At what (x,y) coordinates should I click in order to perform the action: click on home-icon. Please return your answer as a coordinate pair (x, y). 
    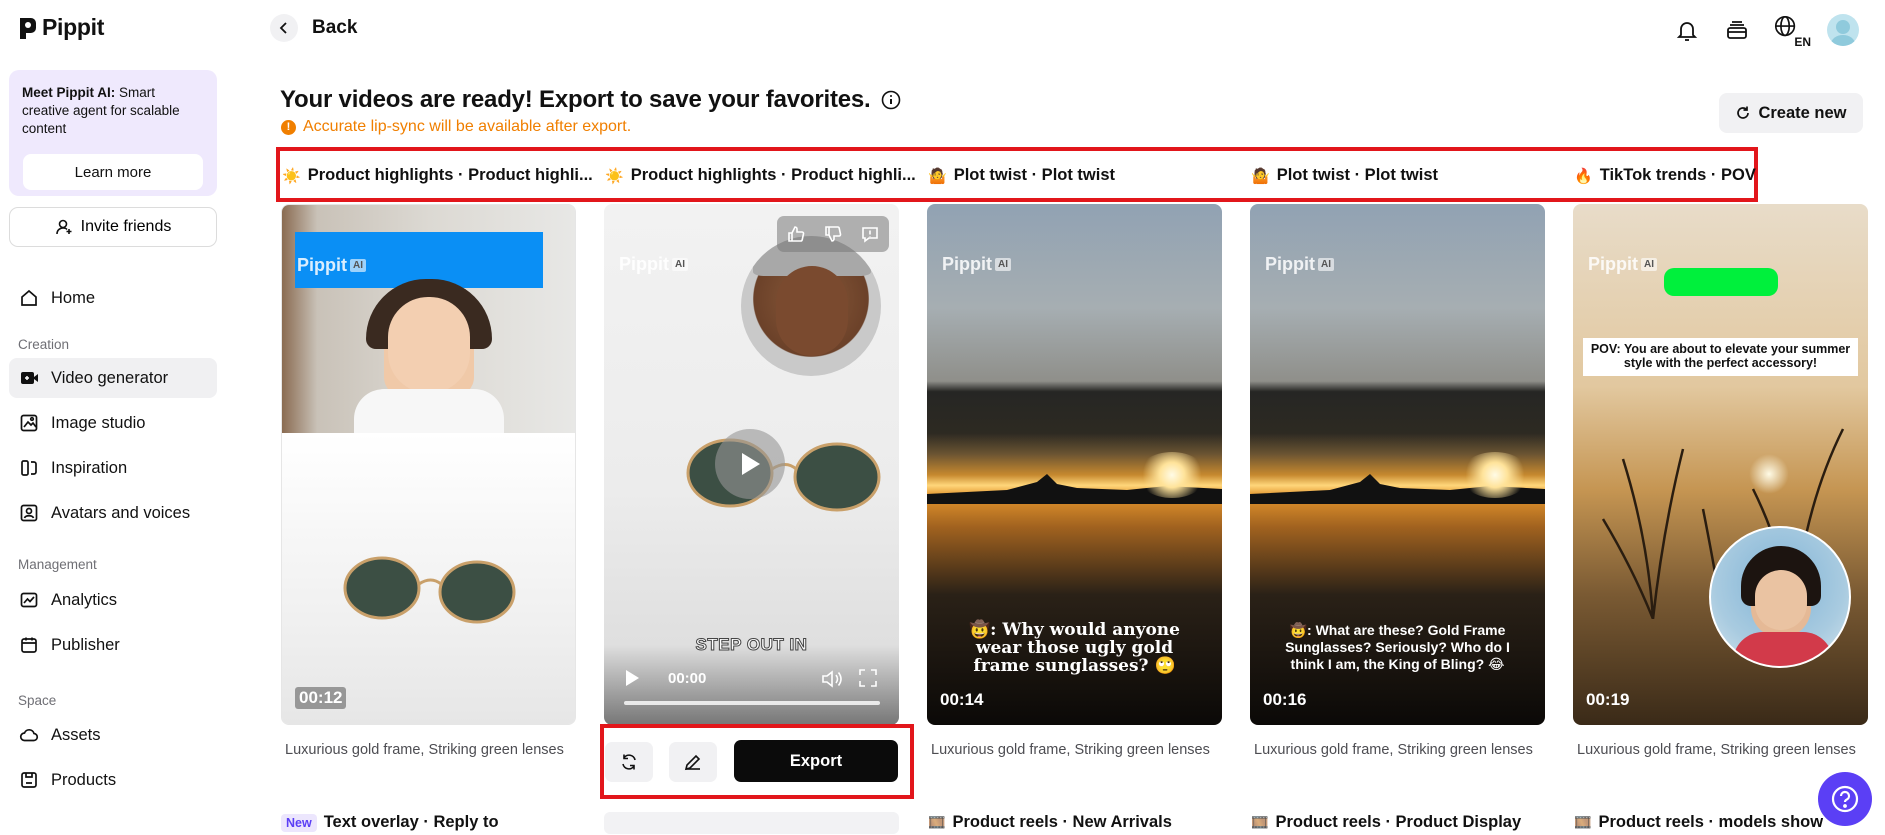
    Looking at the image, I should click on (29, 297).